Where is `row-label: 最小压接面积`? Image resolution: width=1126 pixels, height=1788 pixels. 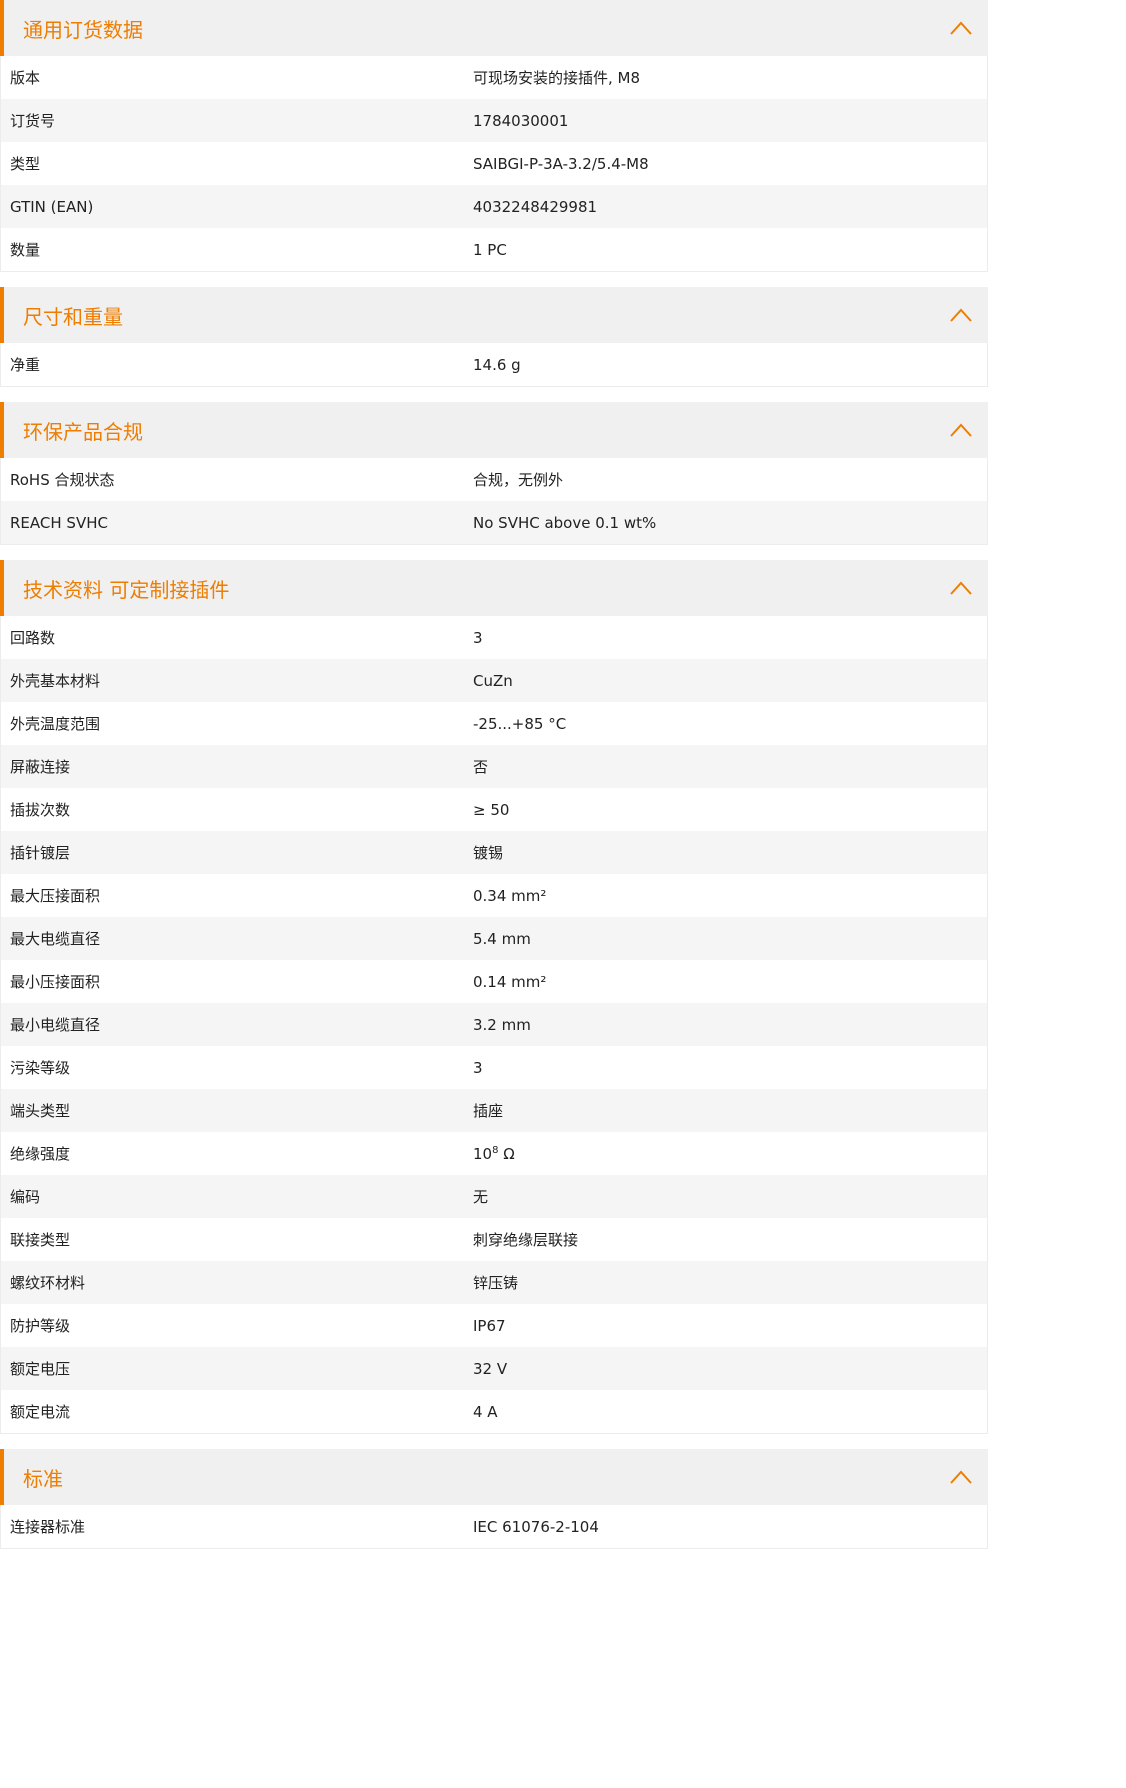
row-label: 最小压接面积 is located at coordinates (55, 982).